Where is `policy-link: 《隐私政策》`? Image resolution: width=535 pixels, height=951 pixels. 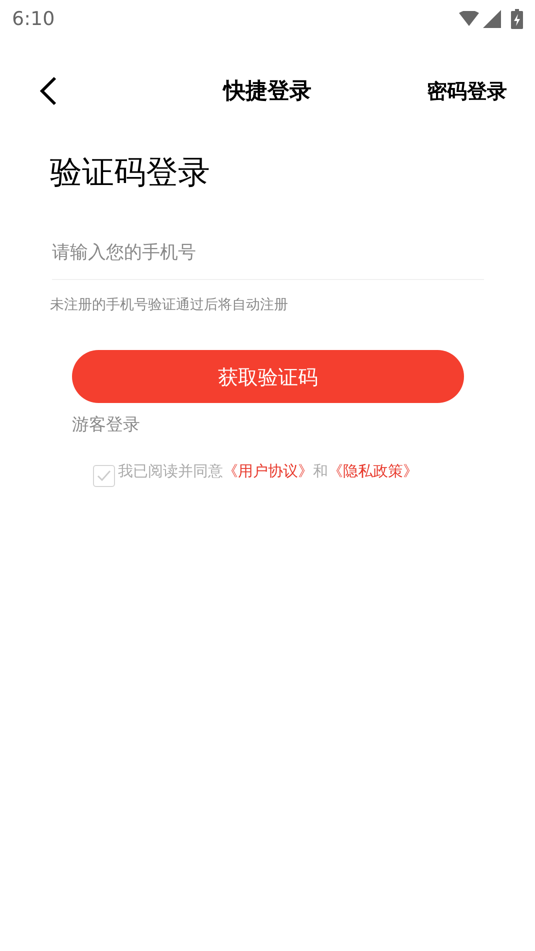
policy-link: 《隐私政策》 is located at coordinates (373, 471).